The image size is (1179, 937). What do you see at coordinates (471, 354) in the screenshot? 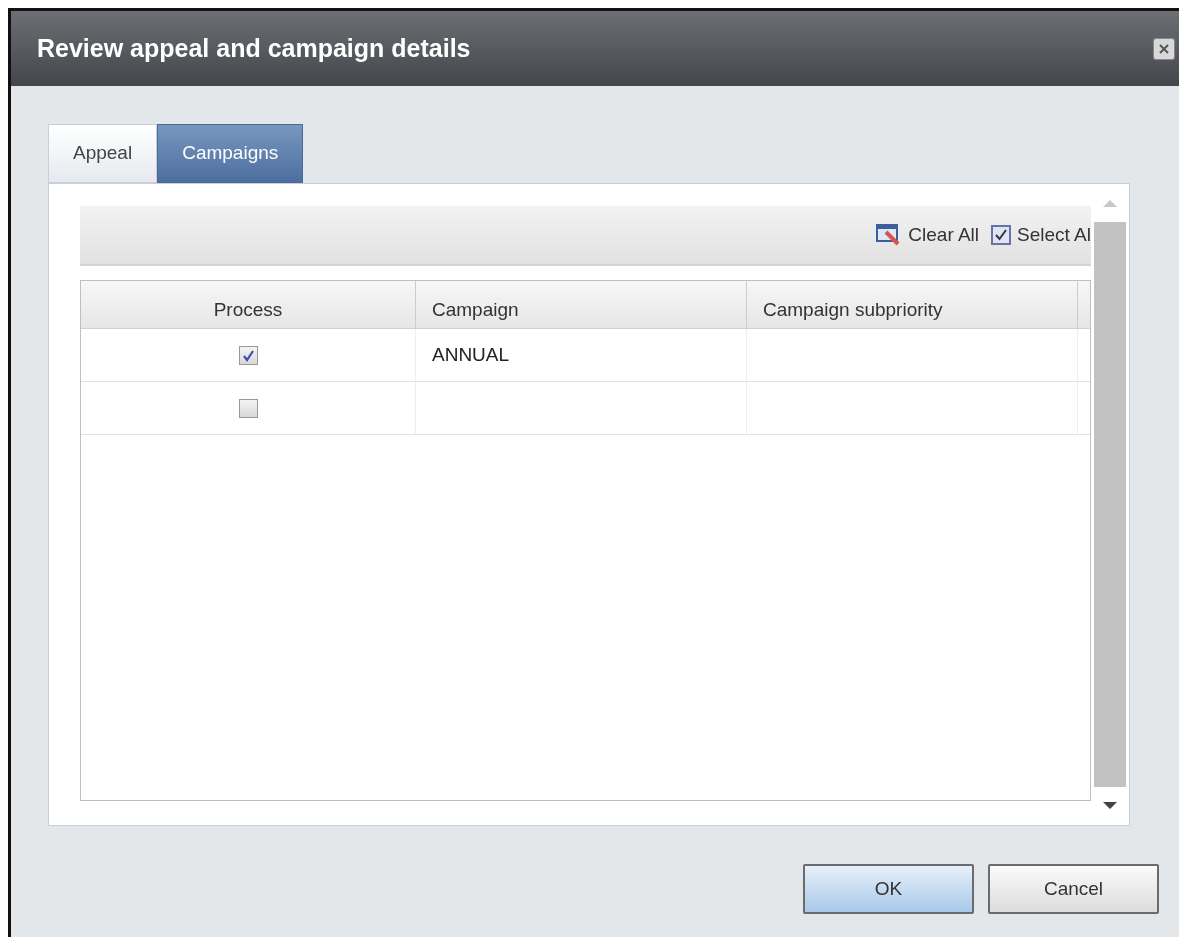
I see `table-cell-text: ANNUAL` at bounding box center [471, 354].